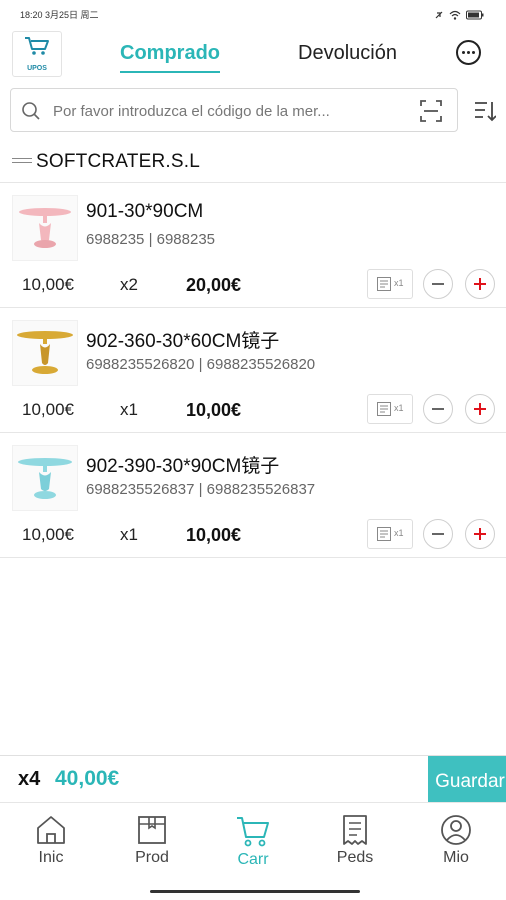  What do you see at coordinates (22, 160) in the screenshot?
I see `company-logo-icon` at bounding box center [22, 160].